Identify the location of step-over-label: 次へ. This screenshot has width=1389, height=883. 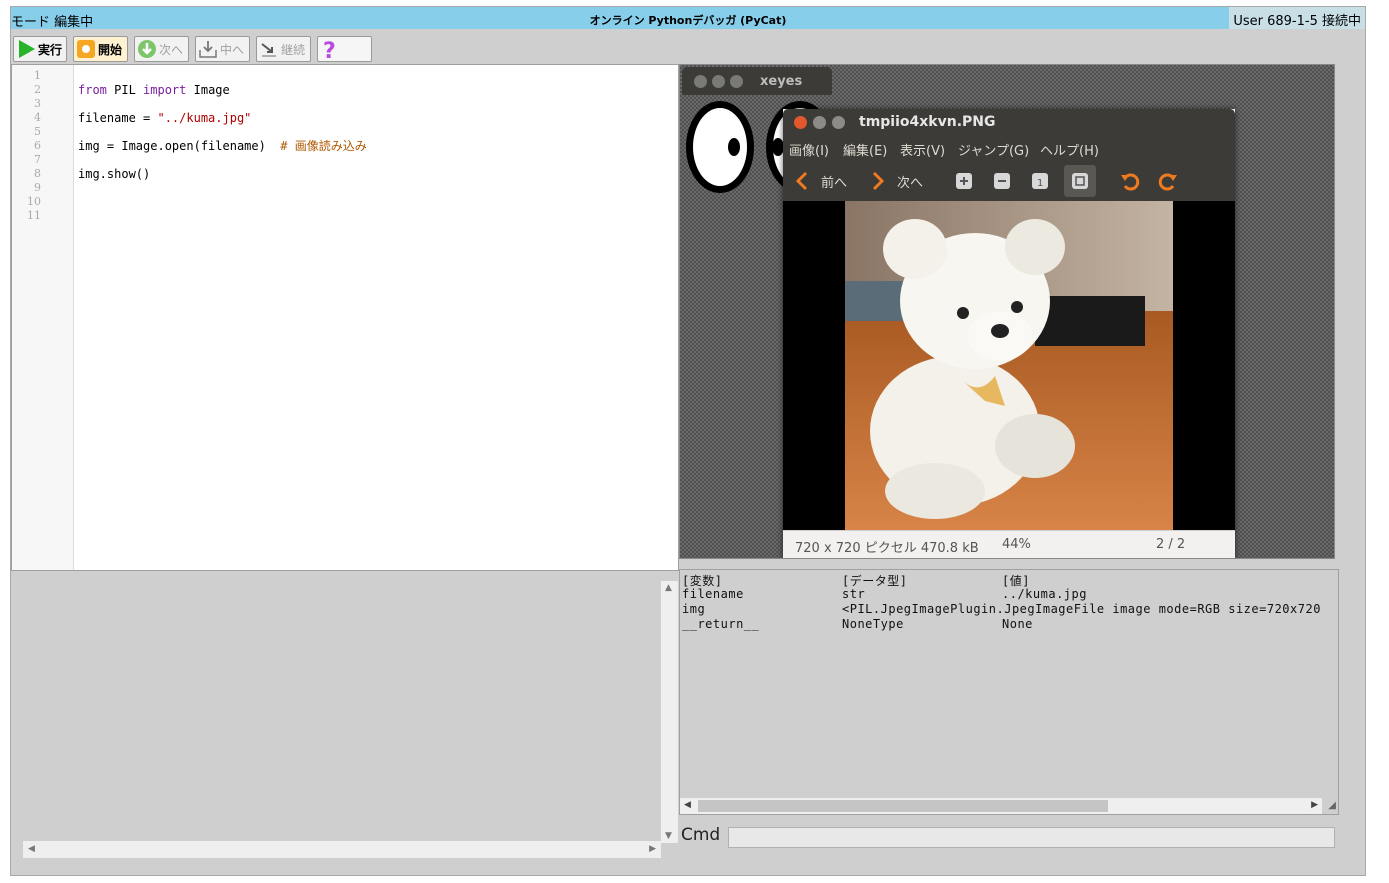
(171, 49).